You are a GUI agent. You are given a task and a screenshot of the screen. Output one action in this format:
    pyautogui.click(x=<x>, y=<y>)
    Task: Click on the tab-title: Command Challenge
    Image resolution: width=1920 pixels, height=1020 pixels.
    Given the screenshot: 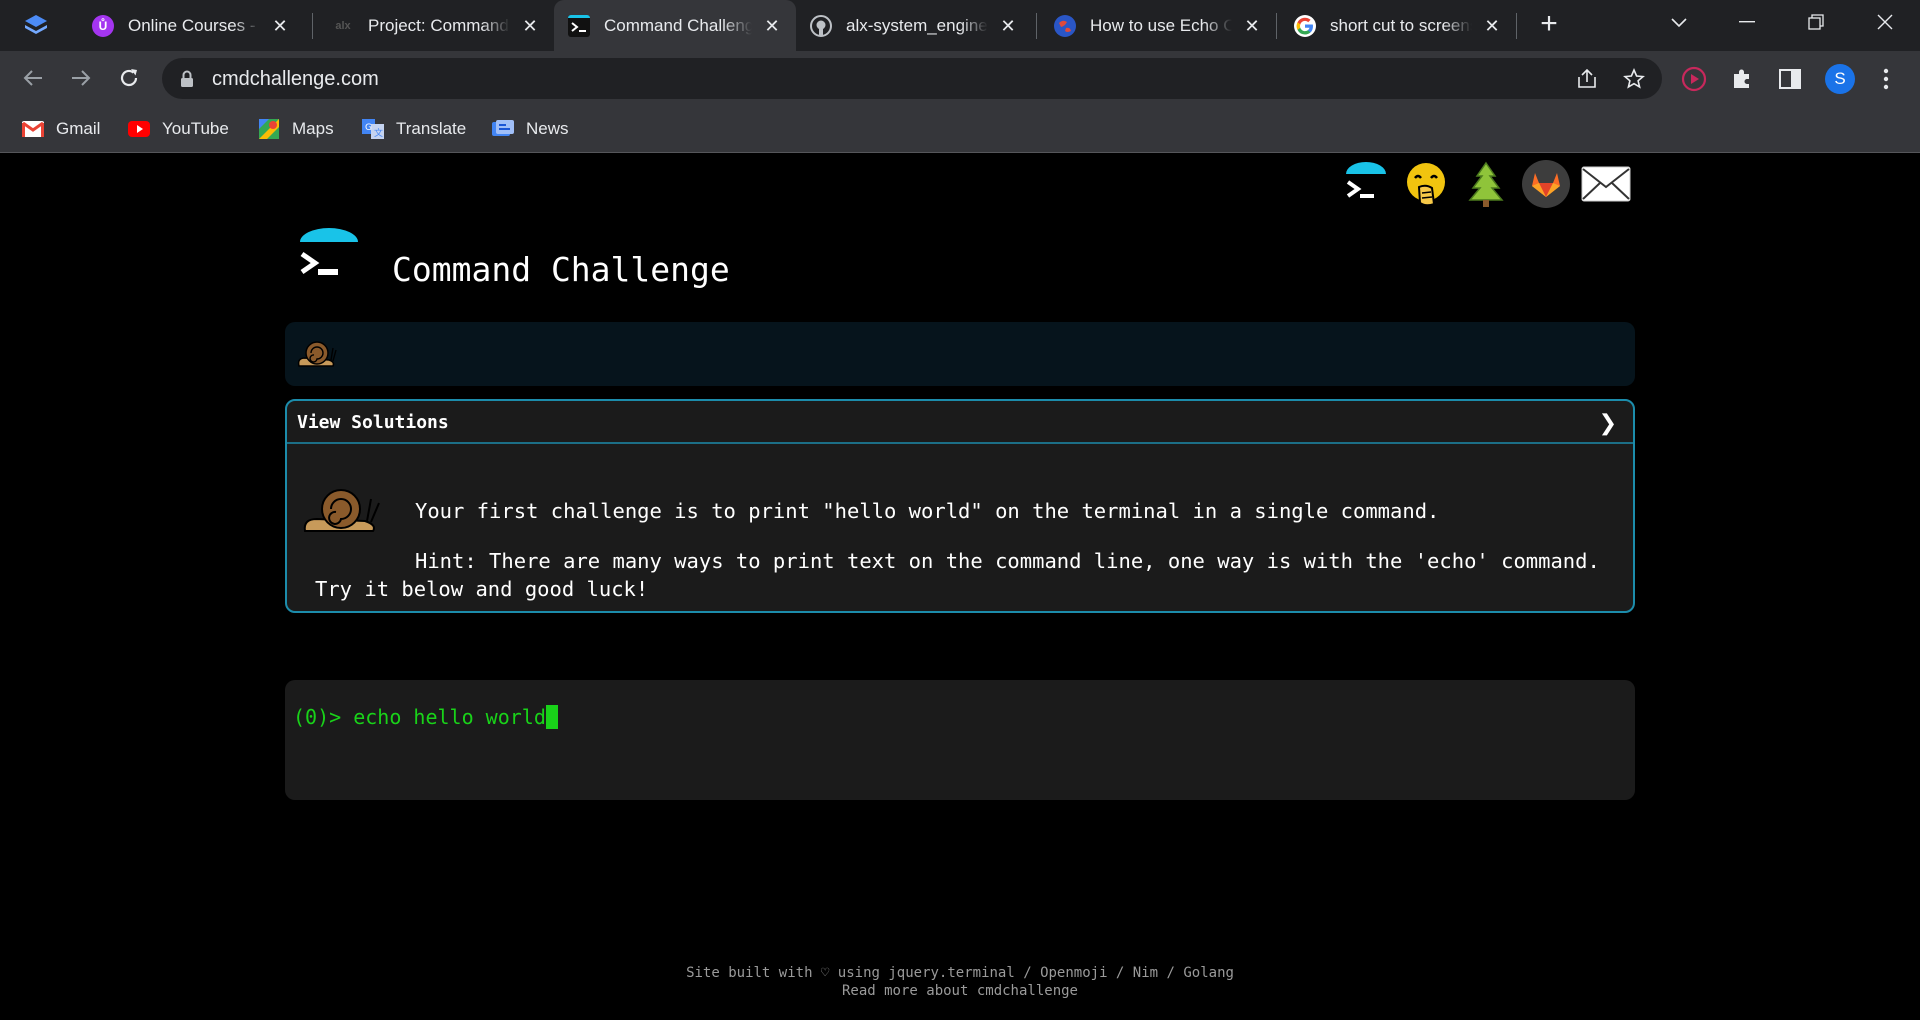 What is the action you would take?
    pyautogui.click(x=678, y=25)
    